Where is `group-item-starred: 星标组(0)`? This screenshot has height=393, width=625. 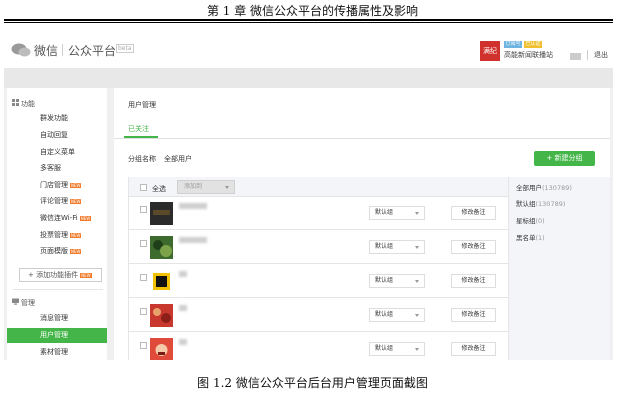
group-item-starred: 星标组(0) is located at coordinates (530, 220).